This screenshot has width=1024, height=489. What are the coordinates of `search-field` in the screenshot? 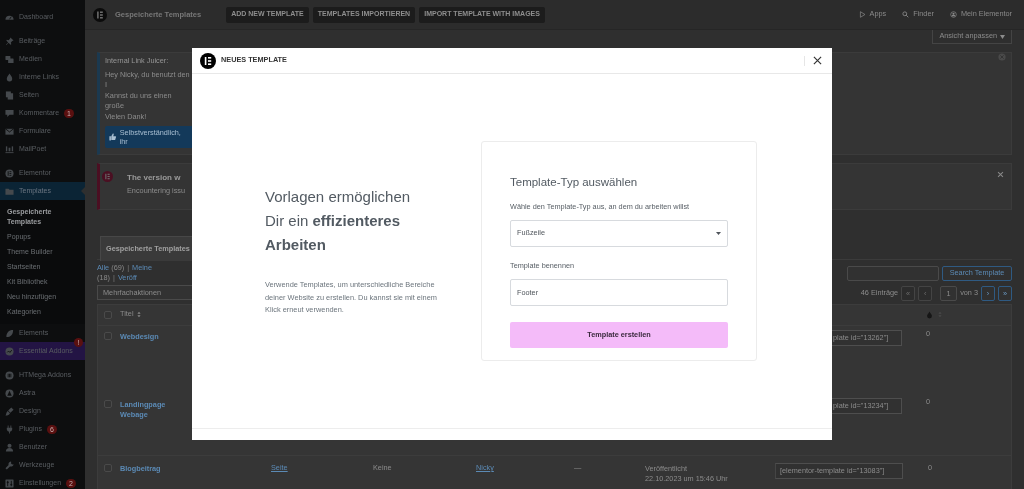 It's located at (893, 273).